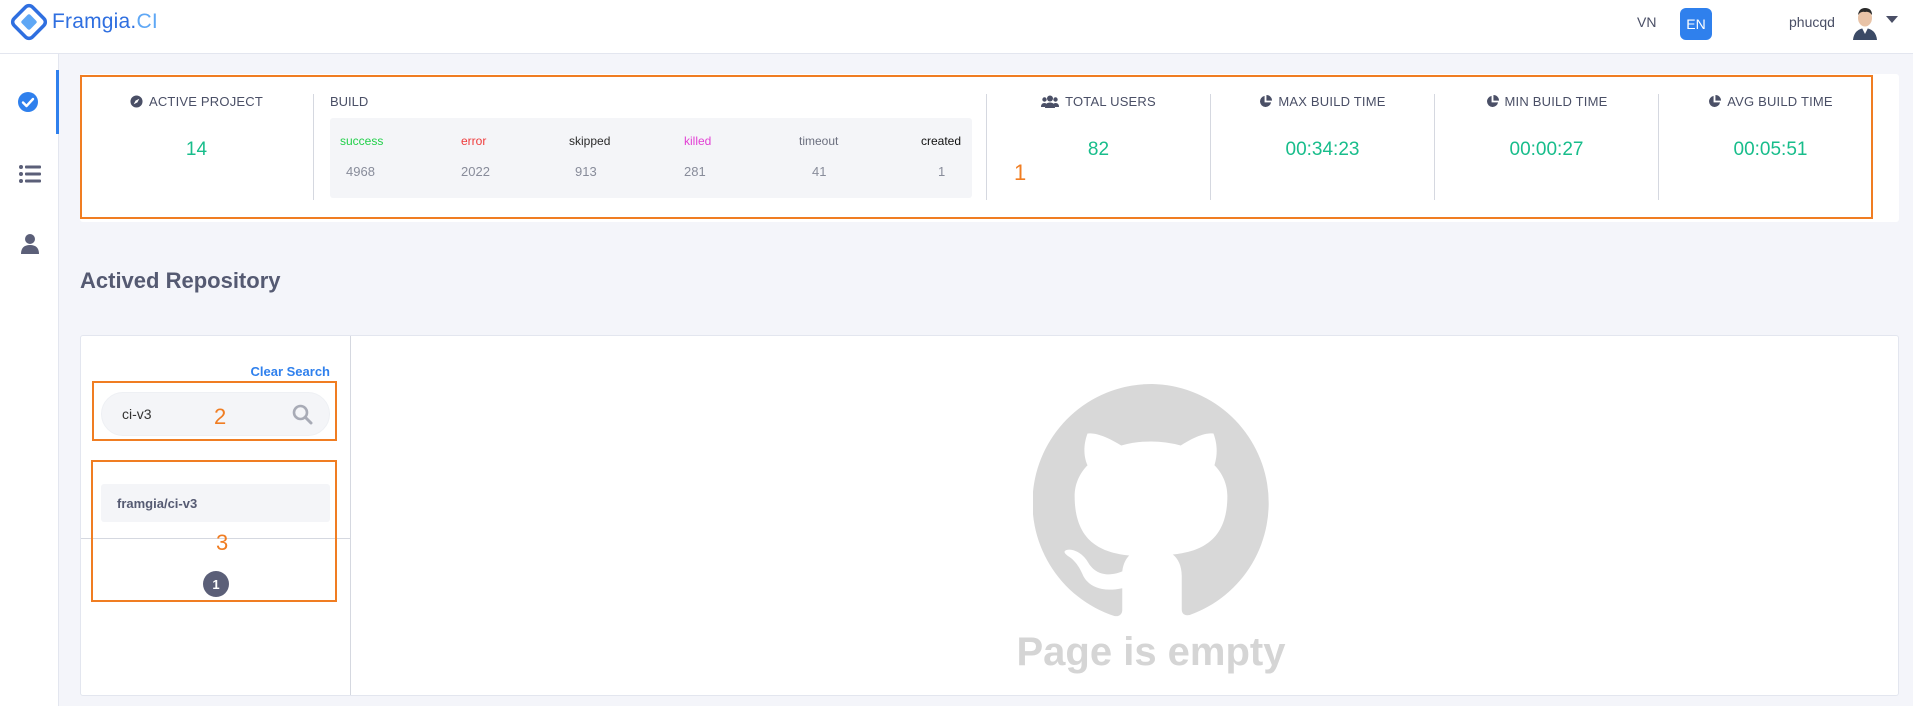  Describe the element at coordinates (590, 141) in the screenshot. I see `build-status-label: skipped` at that location.